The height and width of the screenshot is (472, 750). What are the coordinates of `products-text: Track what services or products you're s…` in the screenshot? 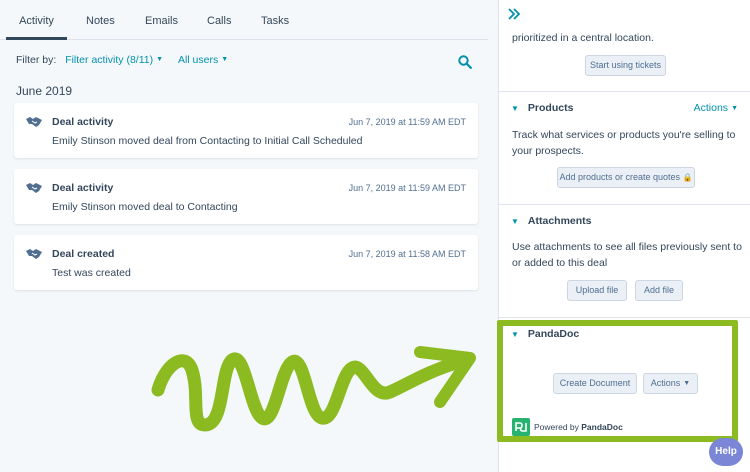 It's located at (624, 143).